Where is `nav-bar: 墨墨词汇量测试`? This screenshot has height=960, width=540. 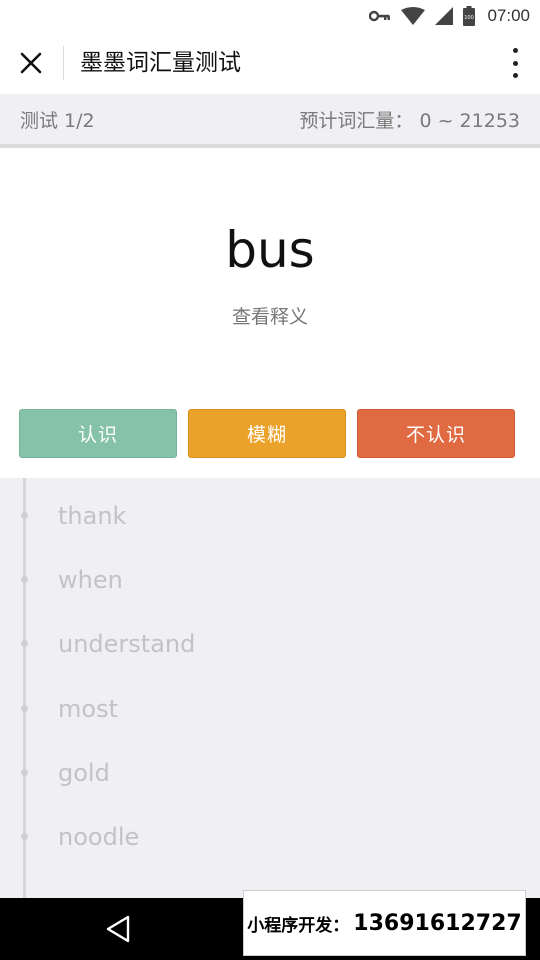
nav-bar: 墨墨词汇量测试 is located at coordinates (270, 63).